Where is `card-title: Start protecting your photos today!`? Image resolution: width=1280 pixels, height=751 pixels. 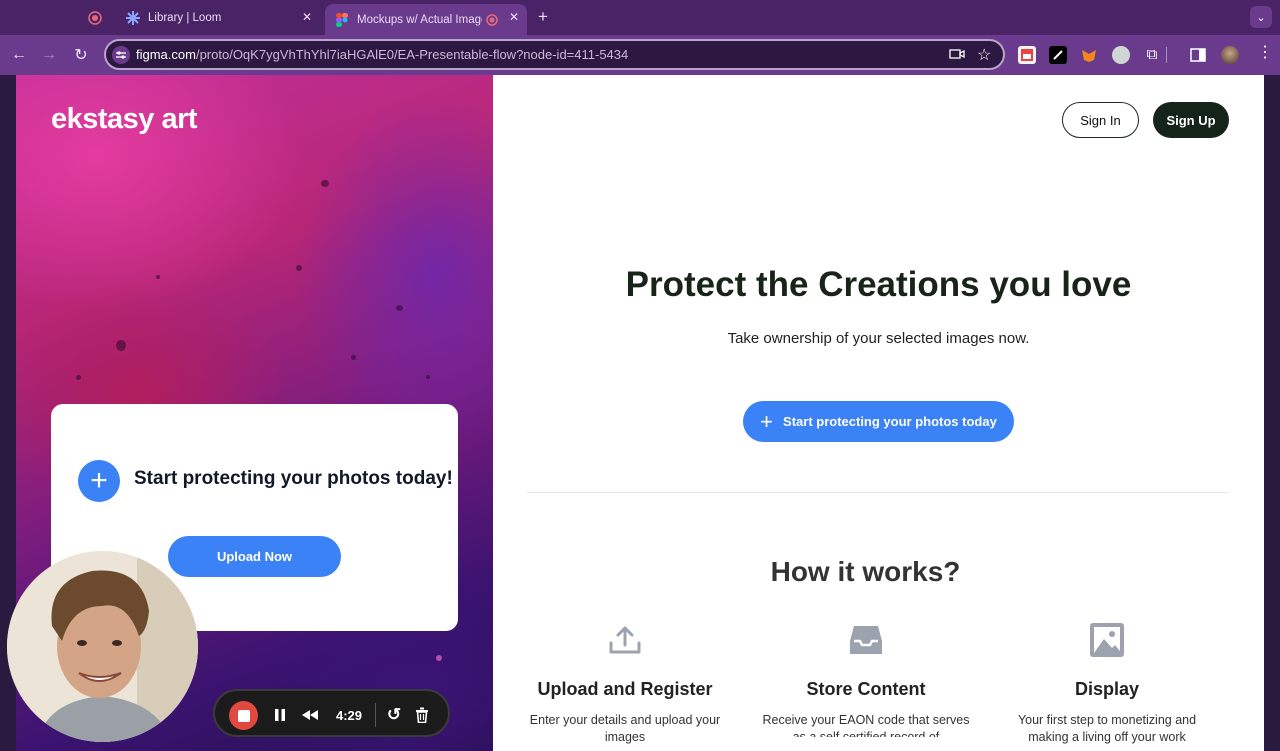 card-title: Start protecting your photos today! is located at coordinates (293, 478).